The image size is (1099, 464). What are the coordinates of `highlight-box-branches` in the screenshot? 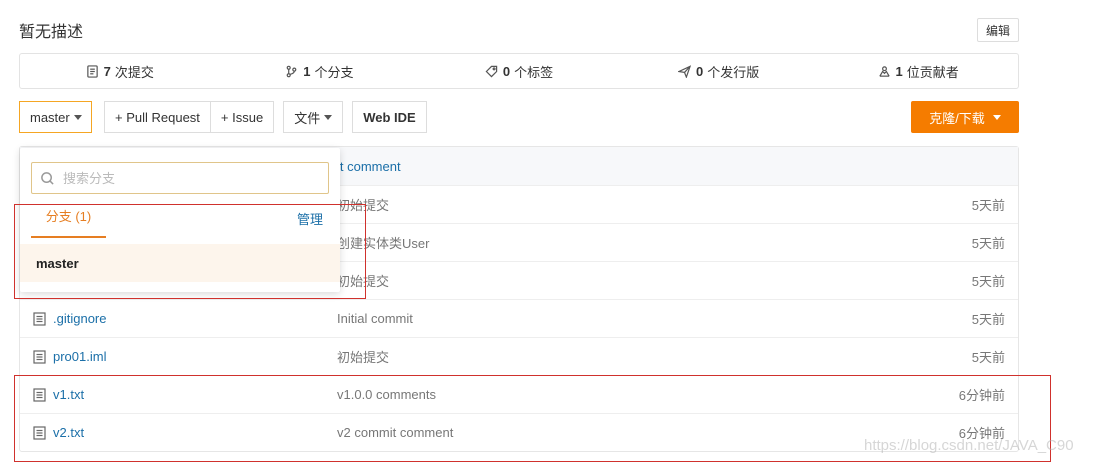 It's located at (190, 251).